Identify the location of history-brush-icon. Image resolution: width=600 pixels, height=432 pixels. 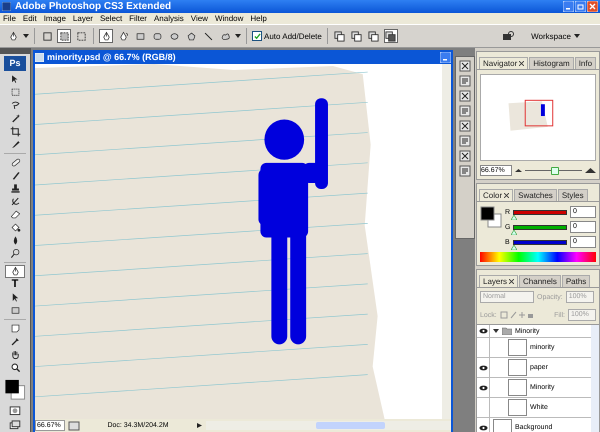
(15, 202).